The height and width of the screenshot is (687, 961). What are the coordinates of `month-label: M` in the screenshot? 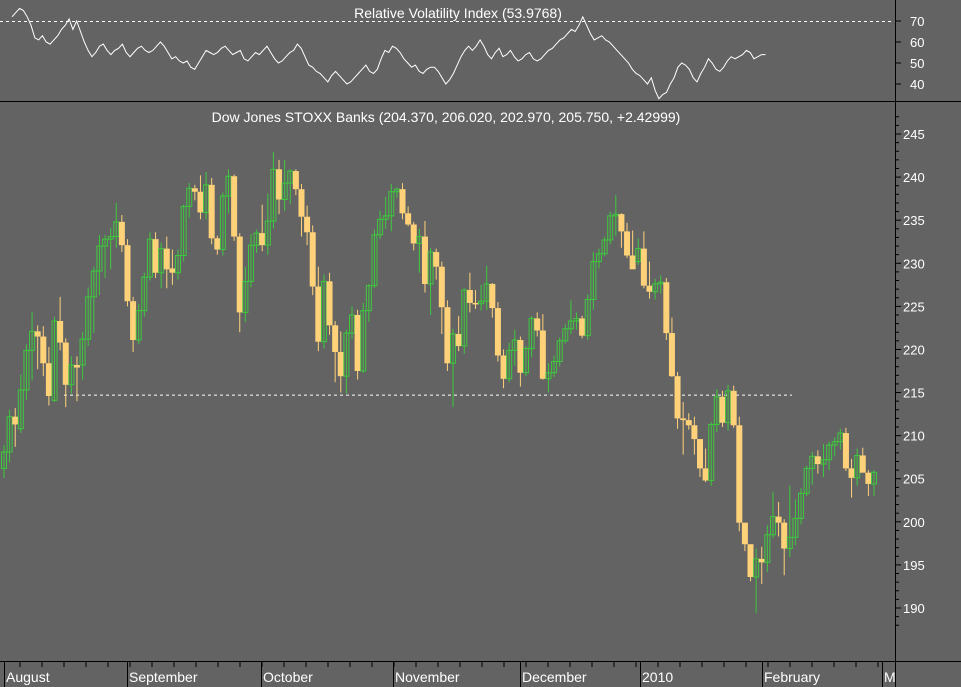 It's located at (890, 677).